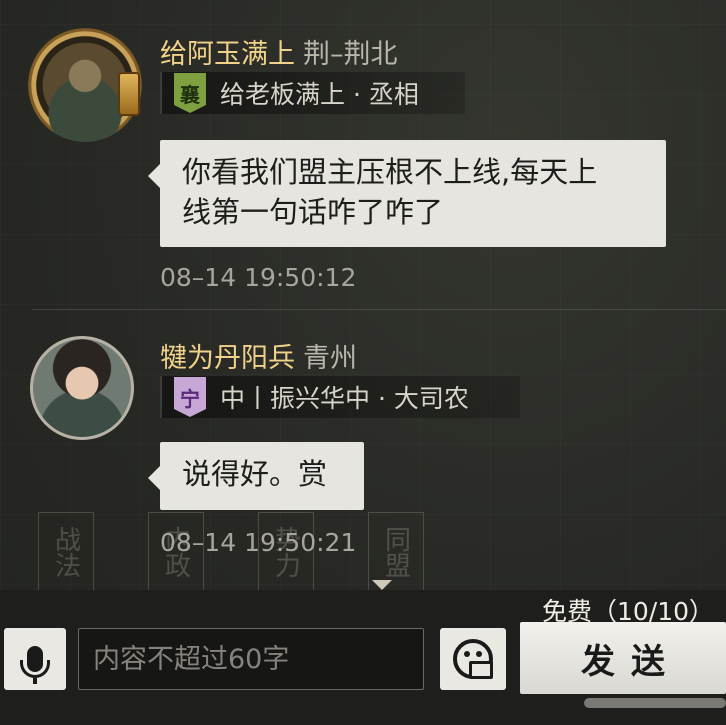 The image size is (726, 725). Describe the element at coordinates (379, 309) in the screenshot. I see `message-divider` at that location.